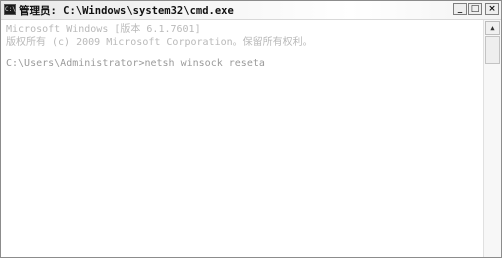 Image resolution: width=502 pixels, height=258 pixels. I want to click on scrollbar-thumb, so click(492, 50).